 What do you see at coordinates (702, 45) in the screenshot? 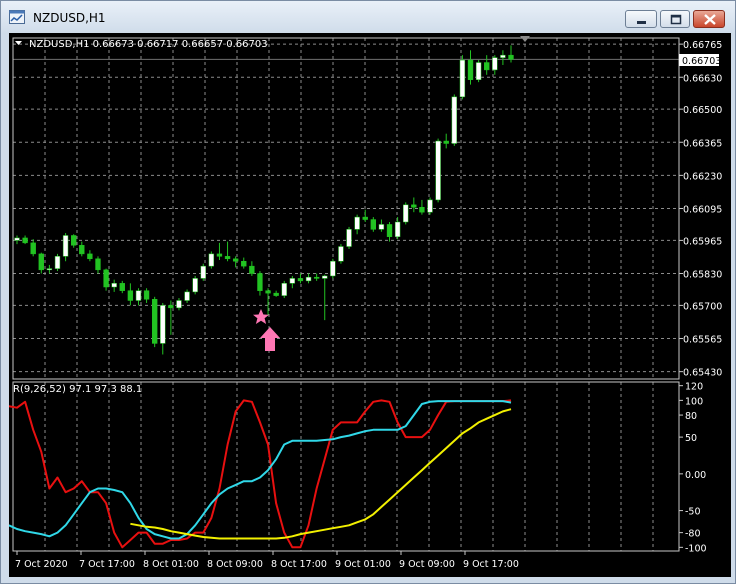
I see `price-tick-label: 0.66765` at bounding box center [702, 45].